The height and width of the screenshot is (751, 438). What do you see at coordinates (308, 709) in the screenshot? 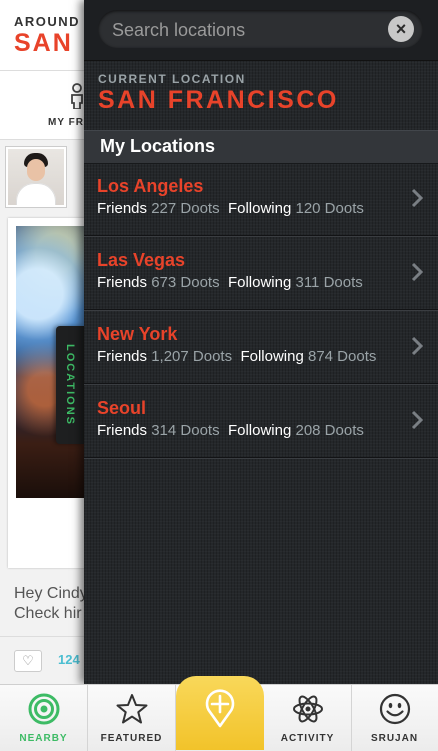
I see `atom-icon` at bounding box center [308, 709].